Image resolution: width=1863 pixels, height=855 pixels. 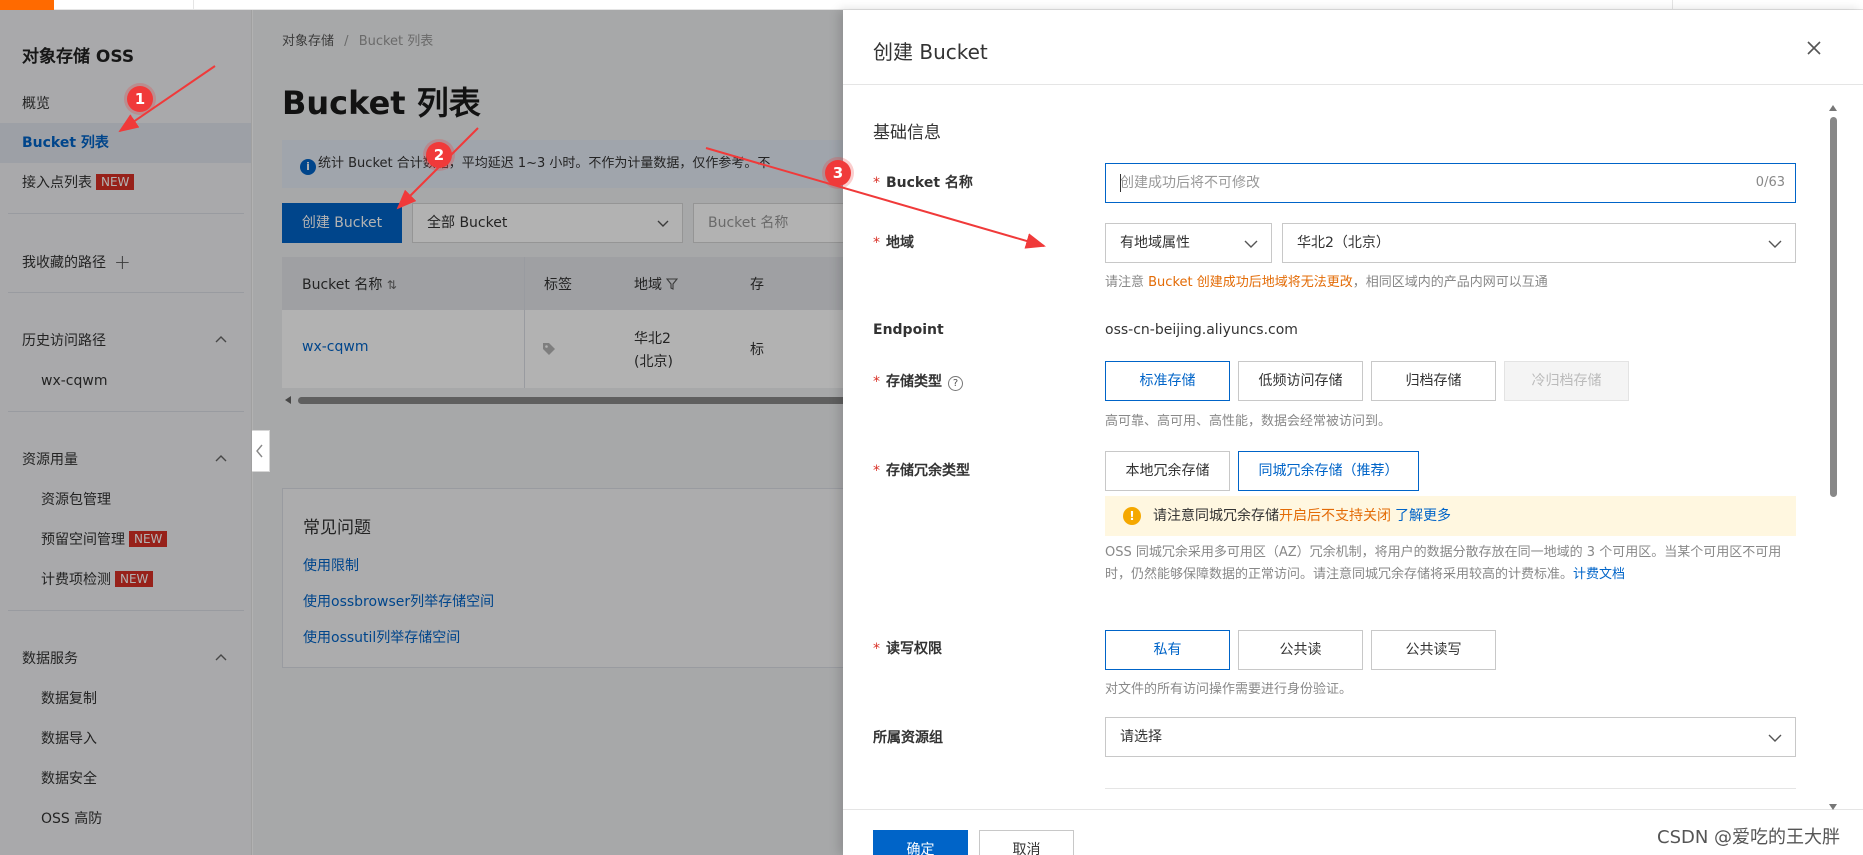 What do you see at coordinates (1127, 282) in the screenshot?
I see `hint-text: 请注意` at bounding box center [1127, 282].